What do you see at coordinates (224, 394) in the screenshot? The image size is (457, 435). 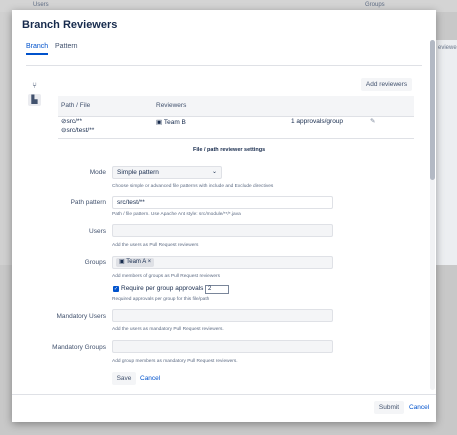 I see `footer-divider` at bounding box center [224, 394].